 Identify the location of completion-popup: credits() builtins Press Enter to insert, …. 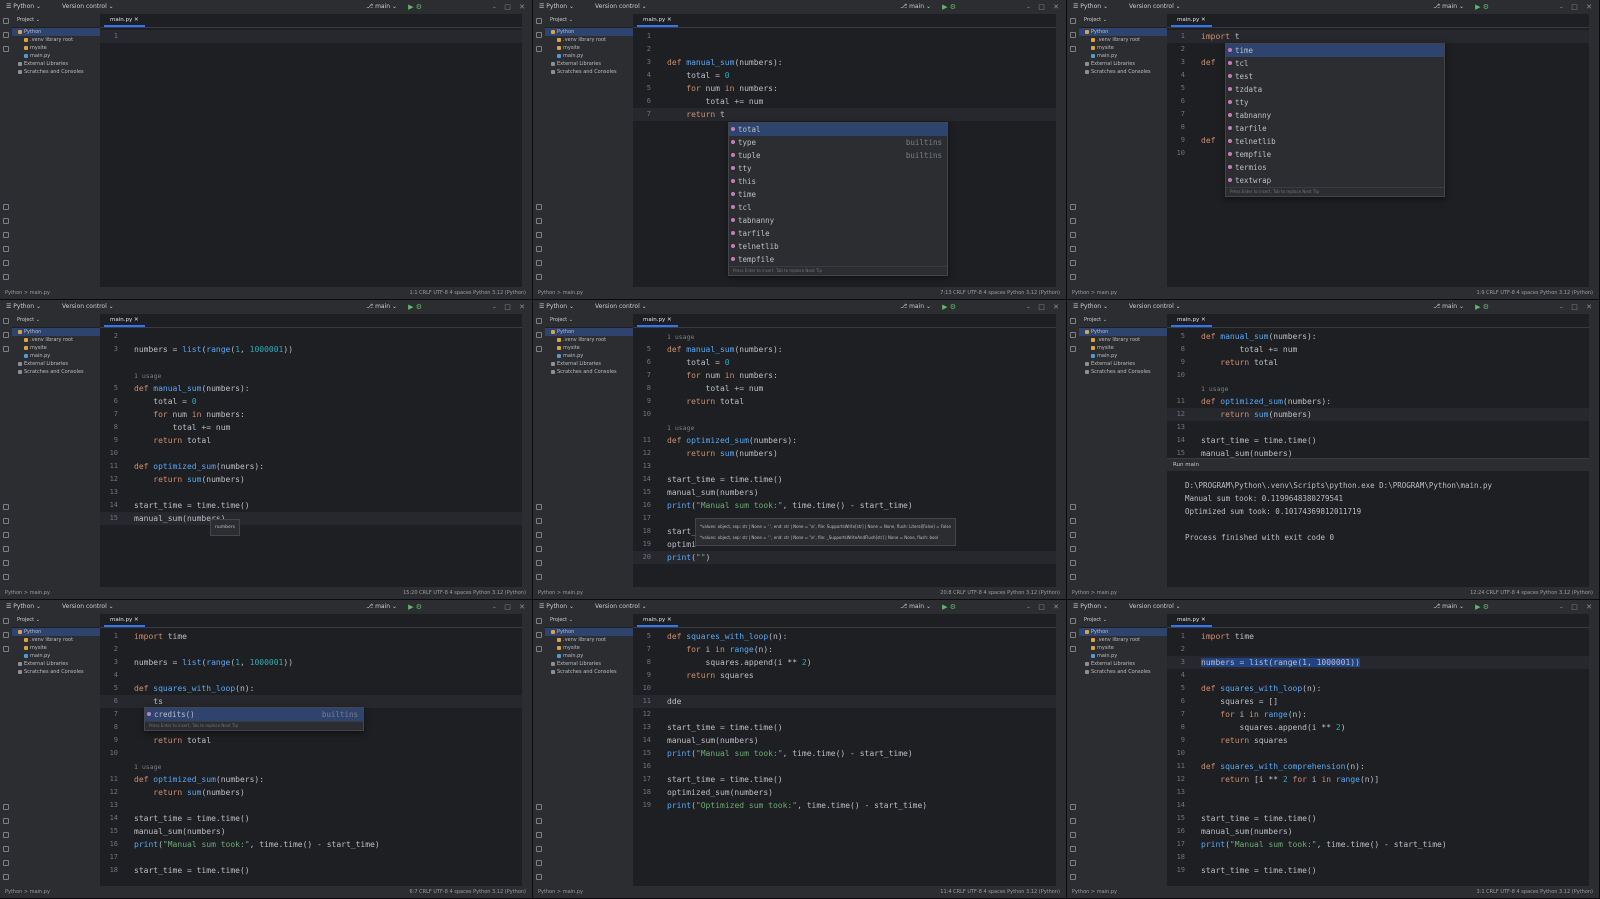
(254, 719).